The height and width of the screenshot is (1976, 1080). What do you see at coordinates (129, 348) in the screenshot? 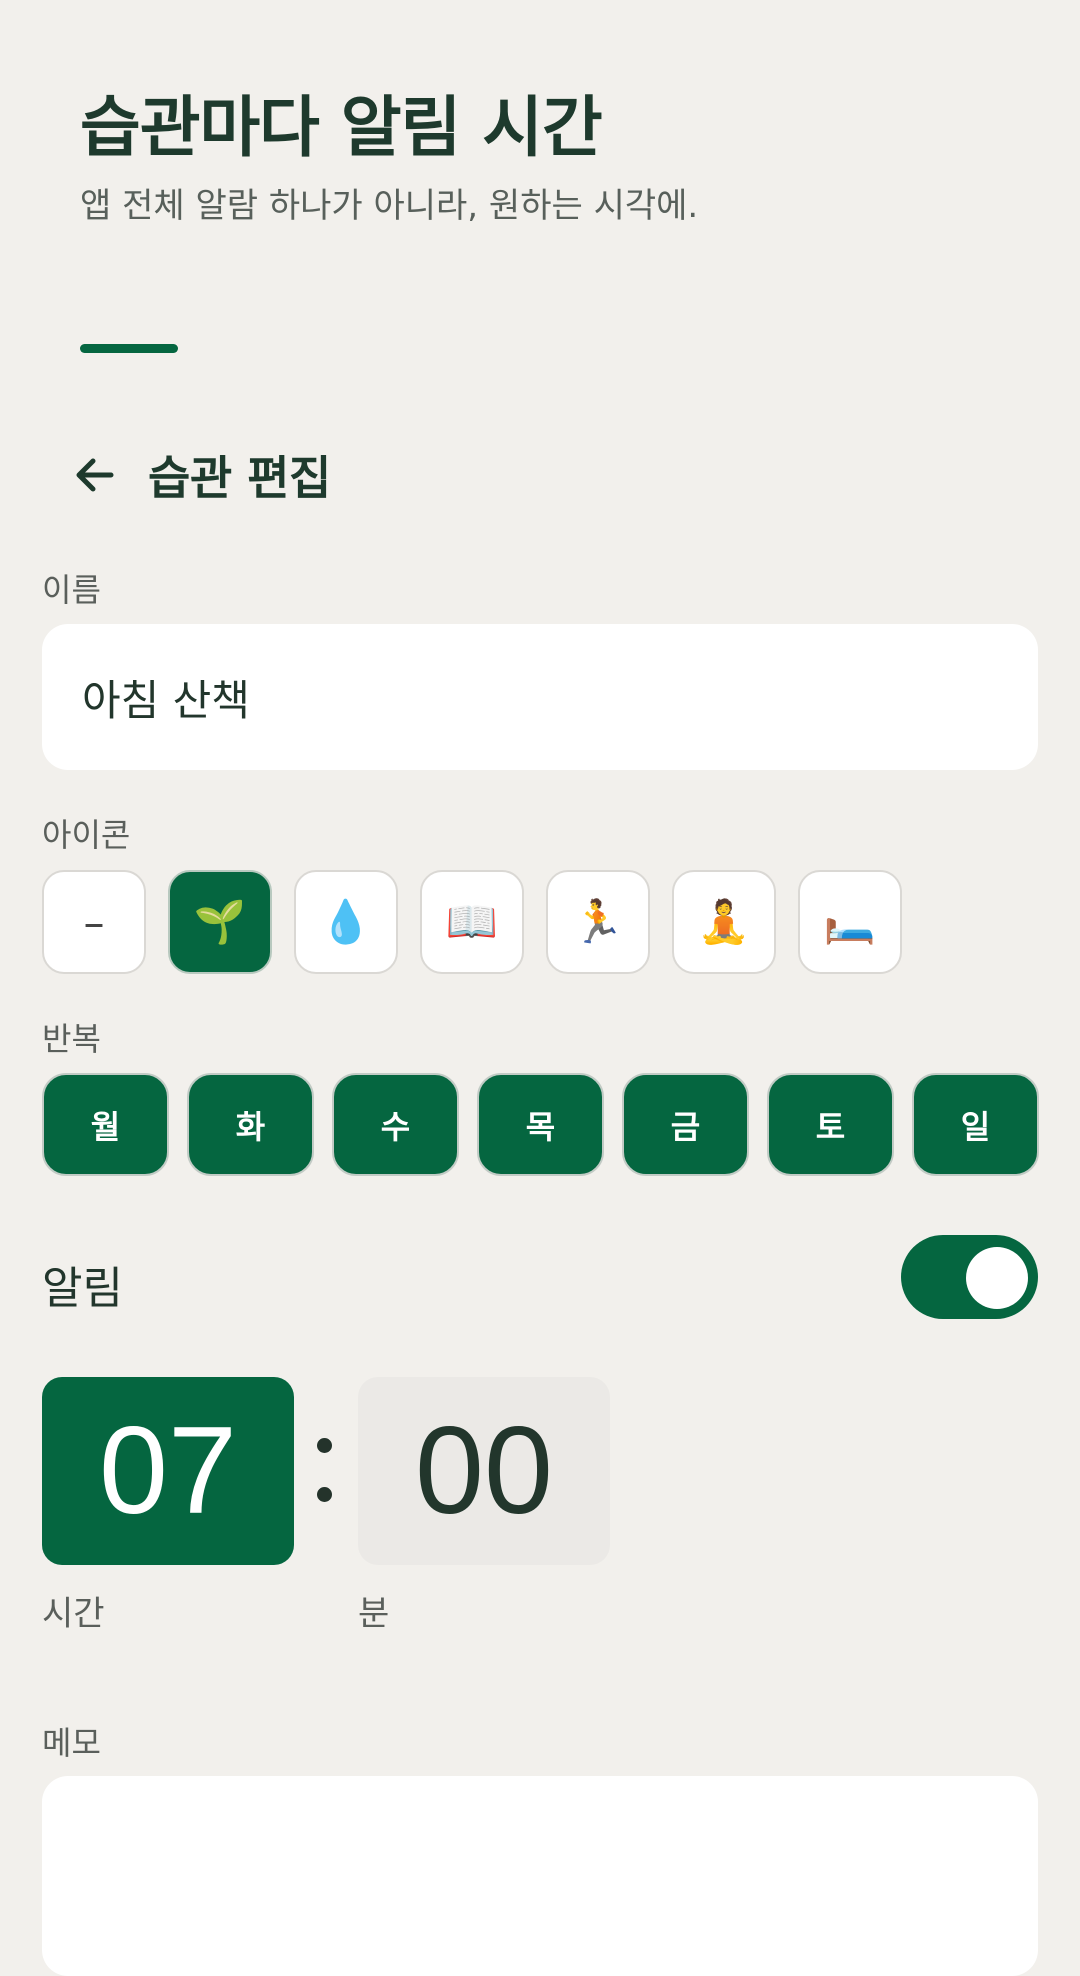
I see `accent-divider` at bounding box center [129, 348].